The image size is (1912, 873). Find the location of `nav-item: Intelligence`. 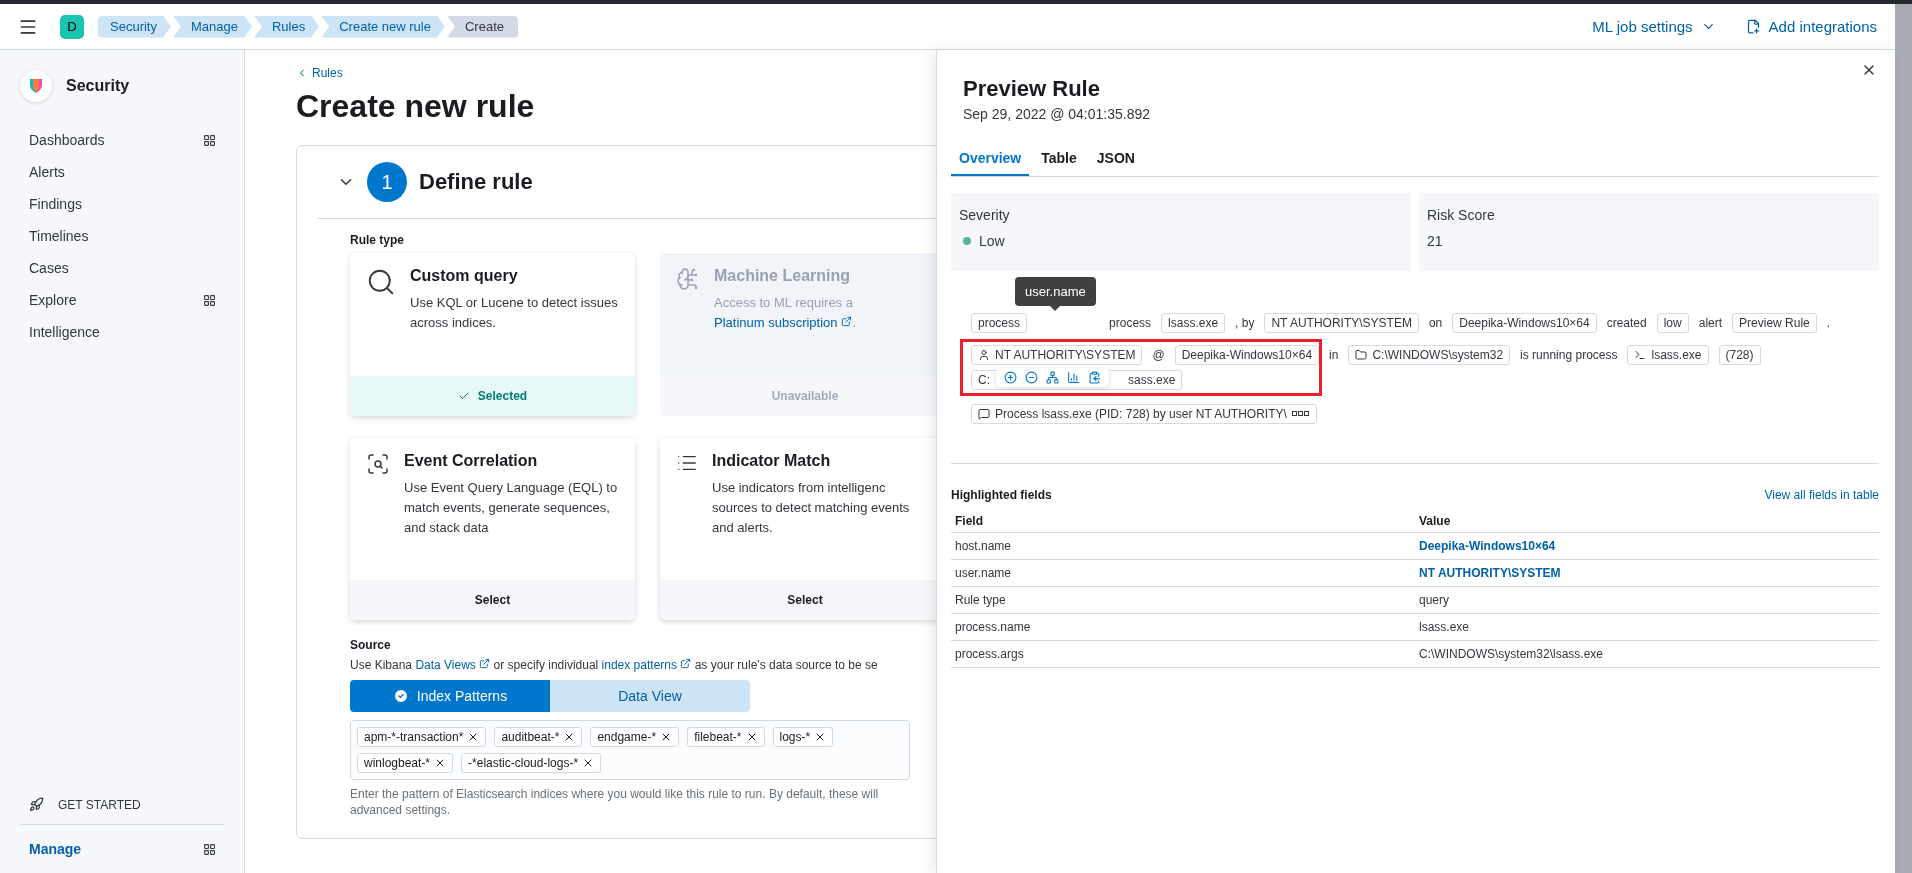

nav-item: Intelligence is located at coordinates (122, 332).